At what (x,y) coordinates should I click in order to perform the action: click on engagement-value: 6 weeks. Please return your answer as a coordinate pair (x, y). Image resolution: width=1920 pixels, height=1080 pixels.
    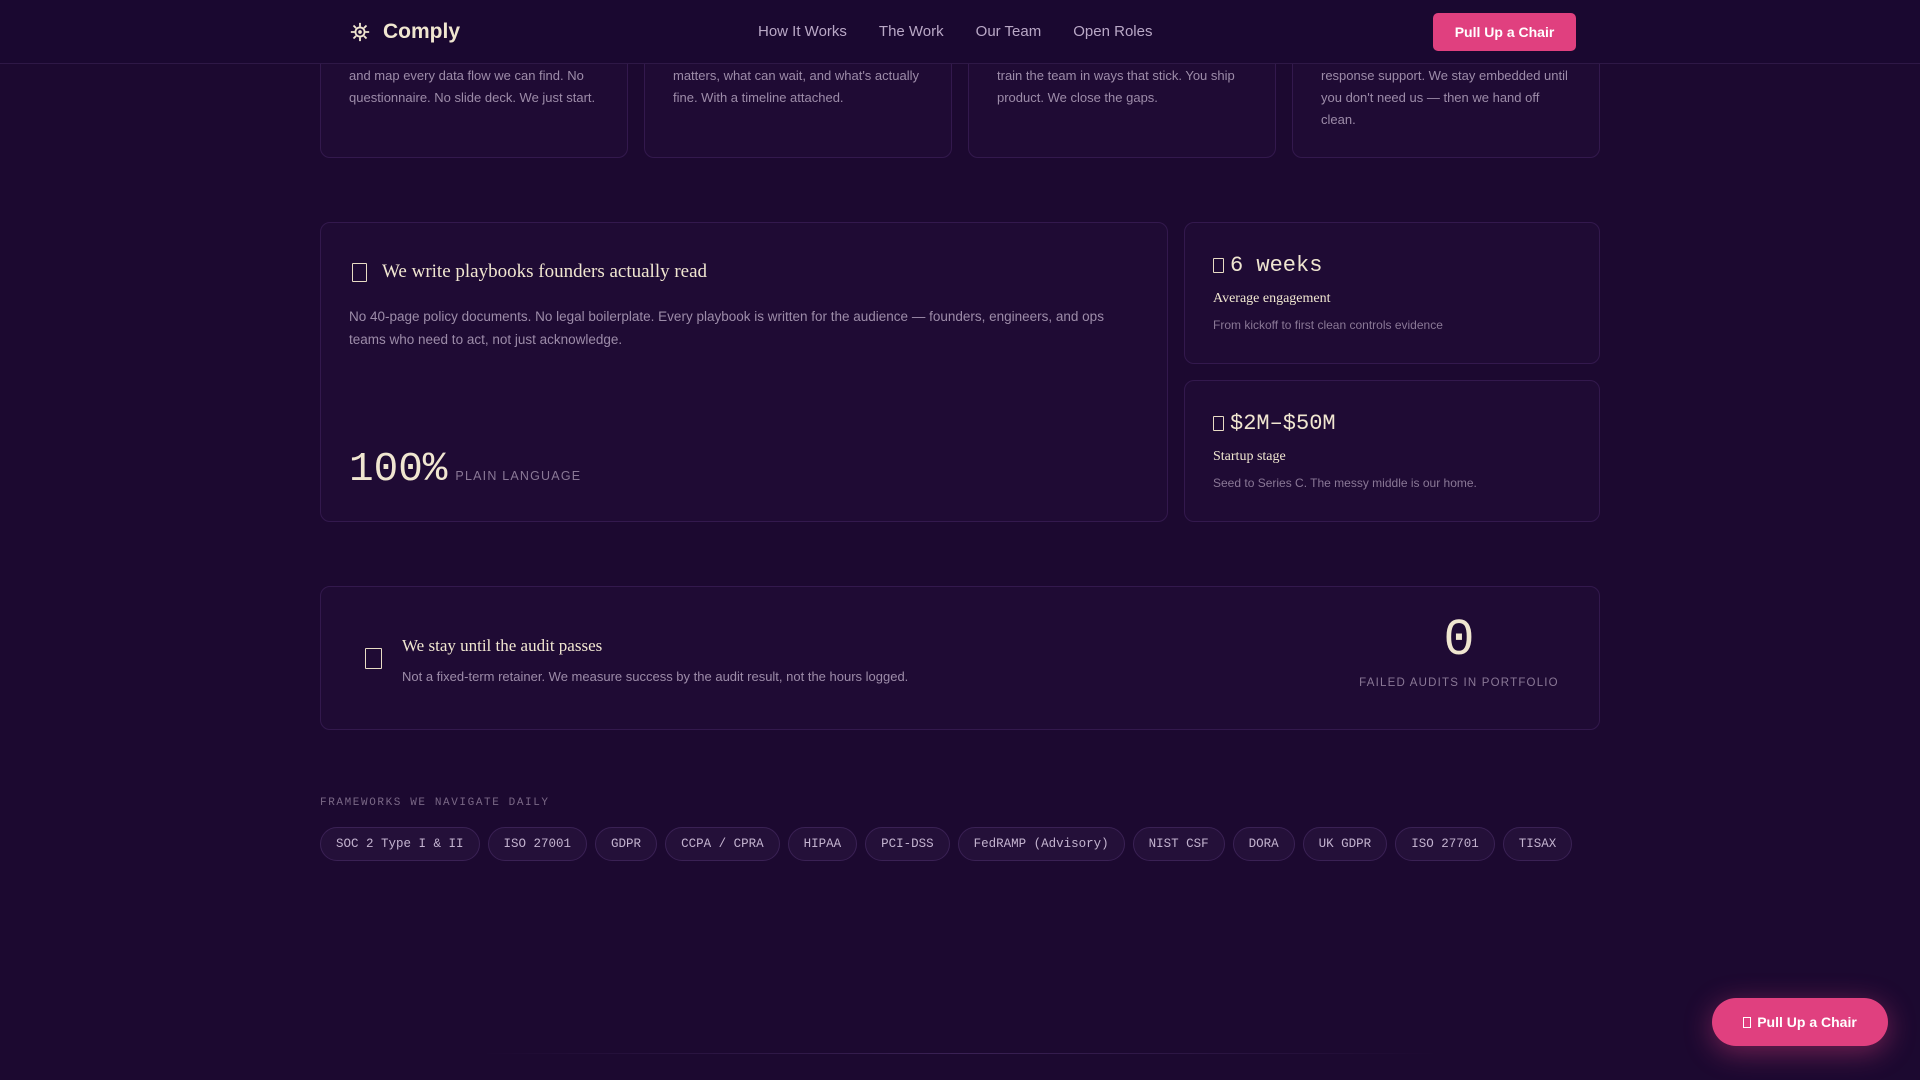
    Looking at the image, I should click on (1276, 265).